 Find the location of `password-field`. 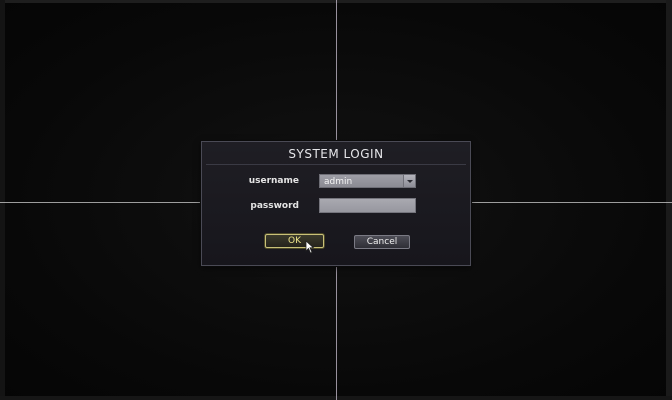

password-field is located at coordinates (367, 205).